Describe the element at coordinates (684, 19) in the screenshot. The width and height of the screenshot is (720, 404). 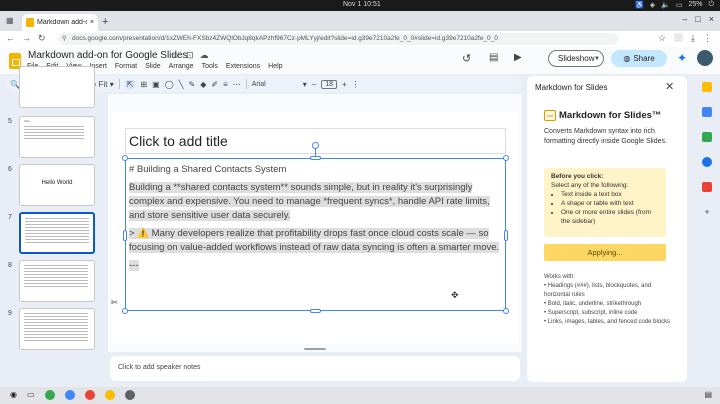
I see `minimize-icon: –` at that location.